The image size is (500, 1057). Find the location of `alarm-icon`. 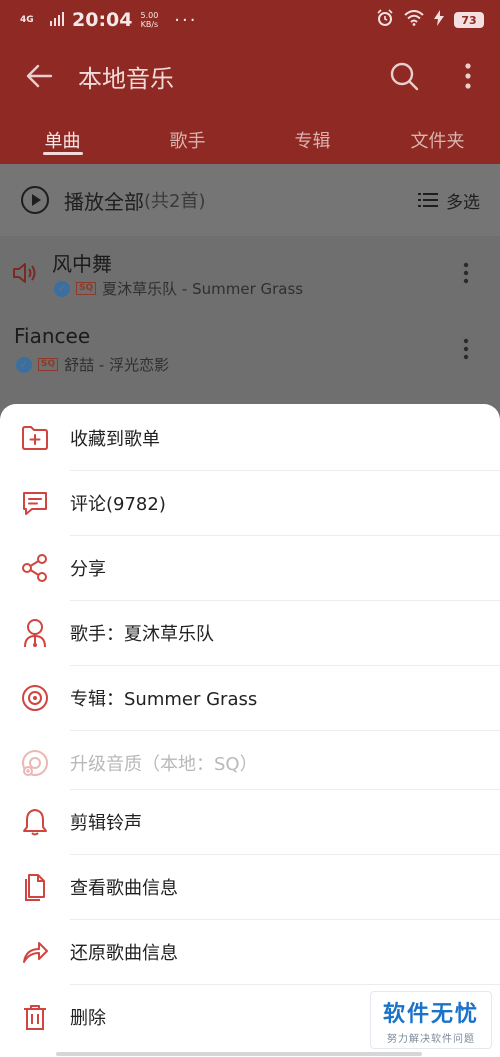

alarm-icon is located at coordinates (385, 20).